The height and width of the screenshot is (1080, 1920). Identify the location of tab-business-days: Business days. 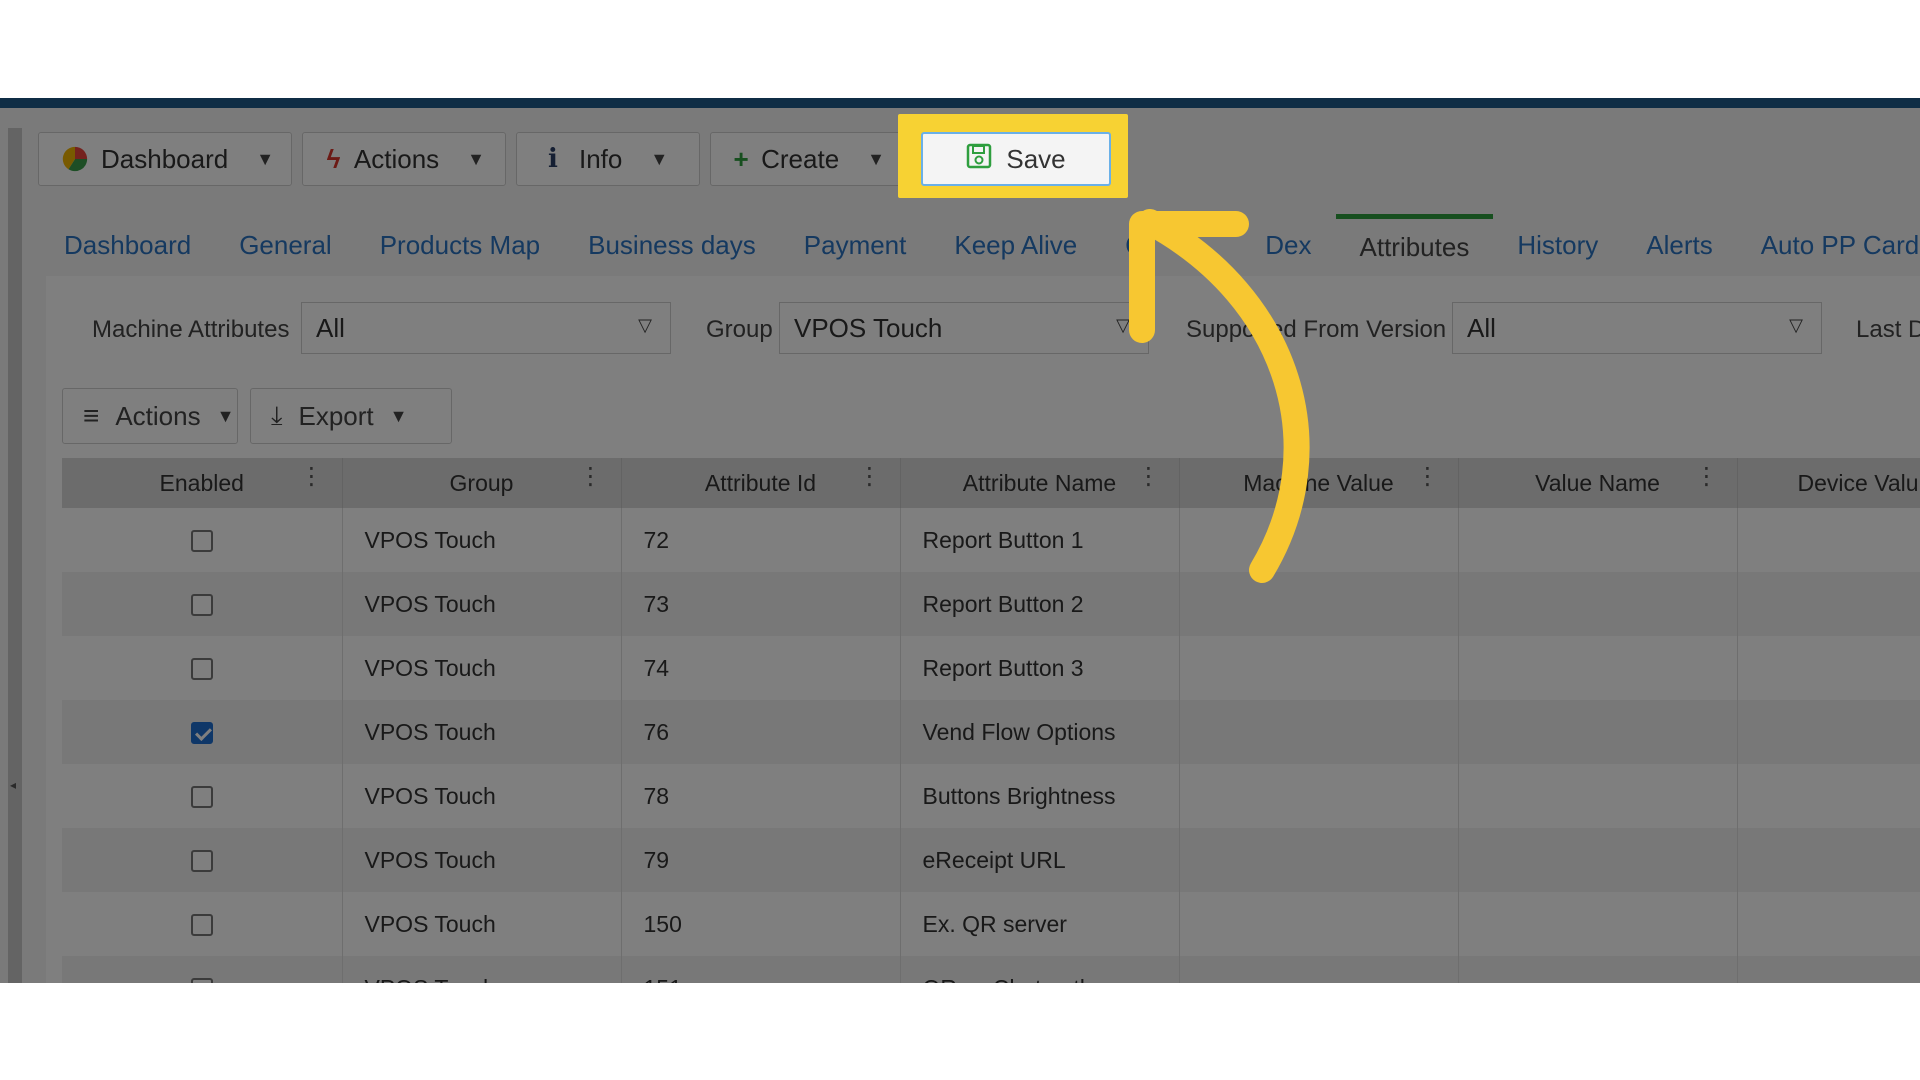
(672, 245).